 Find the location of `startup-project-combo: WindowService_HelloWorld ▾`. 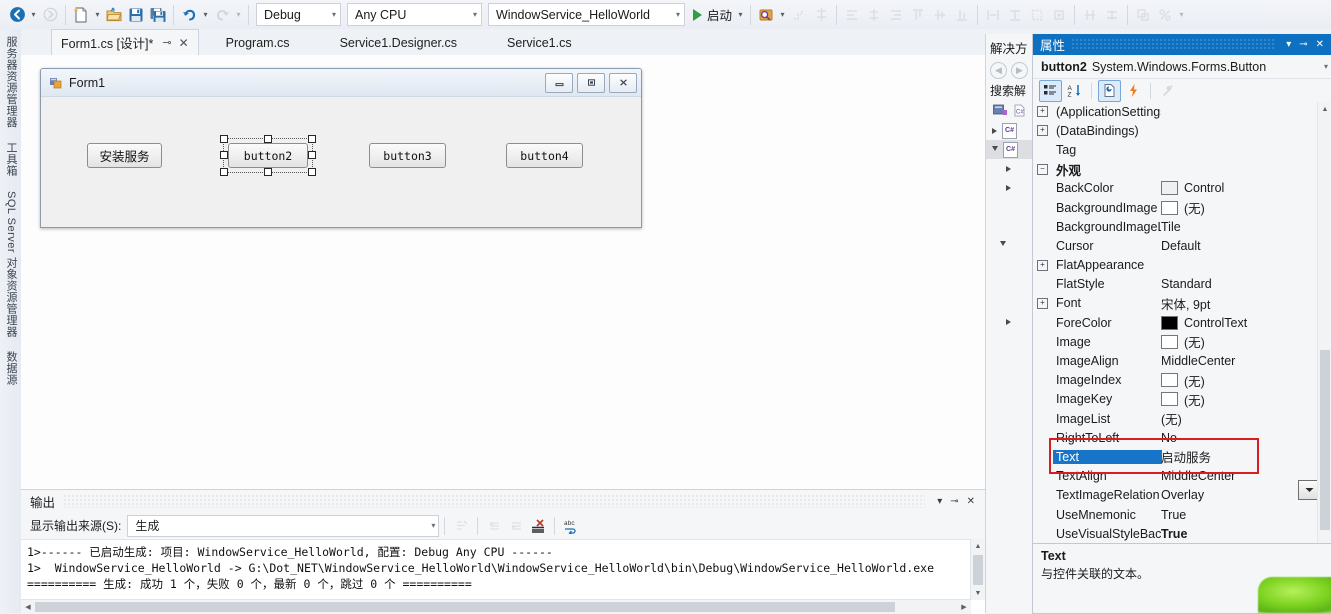

startup-project-combo: WindowService_HelloWorld ▾ is located at coordinates (586, 14).